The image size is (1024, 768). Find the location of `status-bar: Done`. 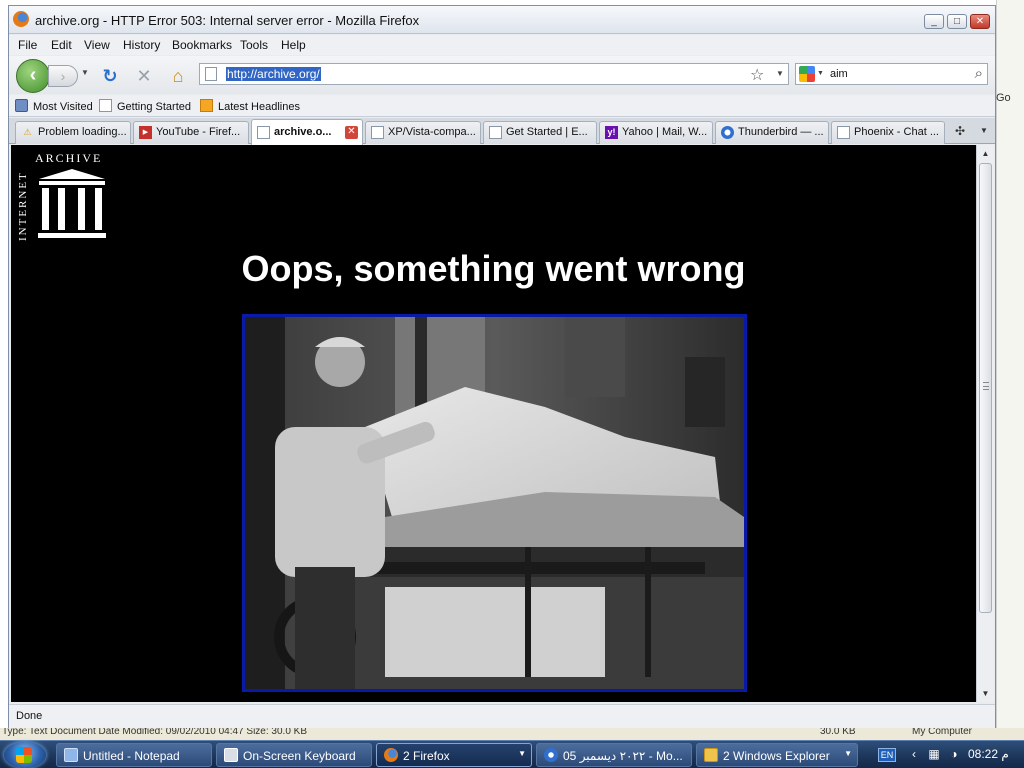

status-bar: Done is located at coordinates (502, 716).